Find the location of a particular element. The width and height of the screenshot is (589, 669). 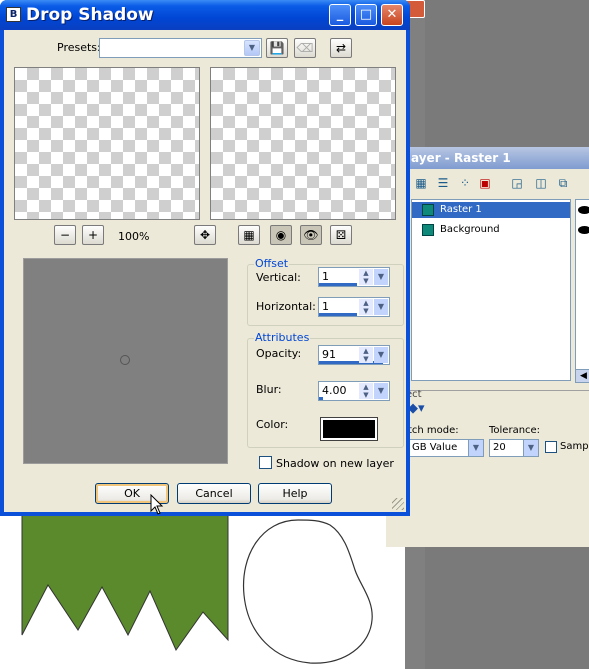

shadow-direction-area is located at coordinates (125, 361).